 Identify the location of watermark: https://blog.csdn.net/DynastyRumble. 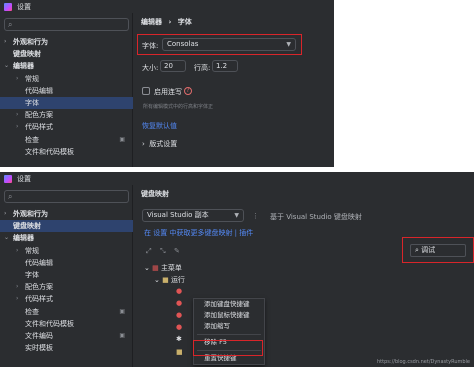
(423, 362).